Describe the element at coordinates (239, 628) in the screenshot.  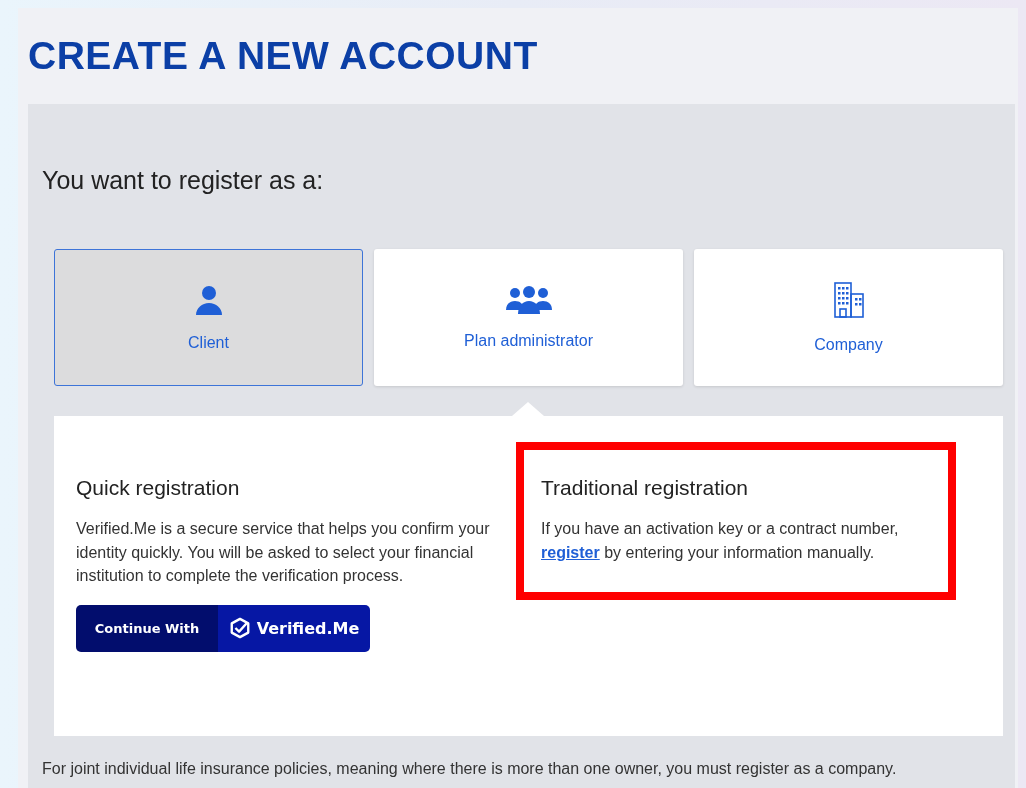
I see `shield-check-icon` at that location.